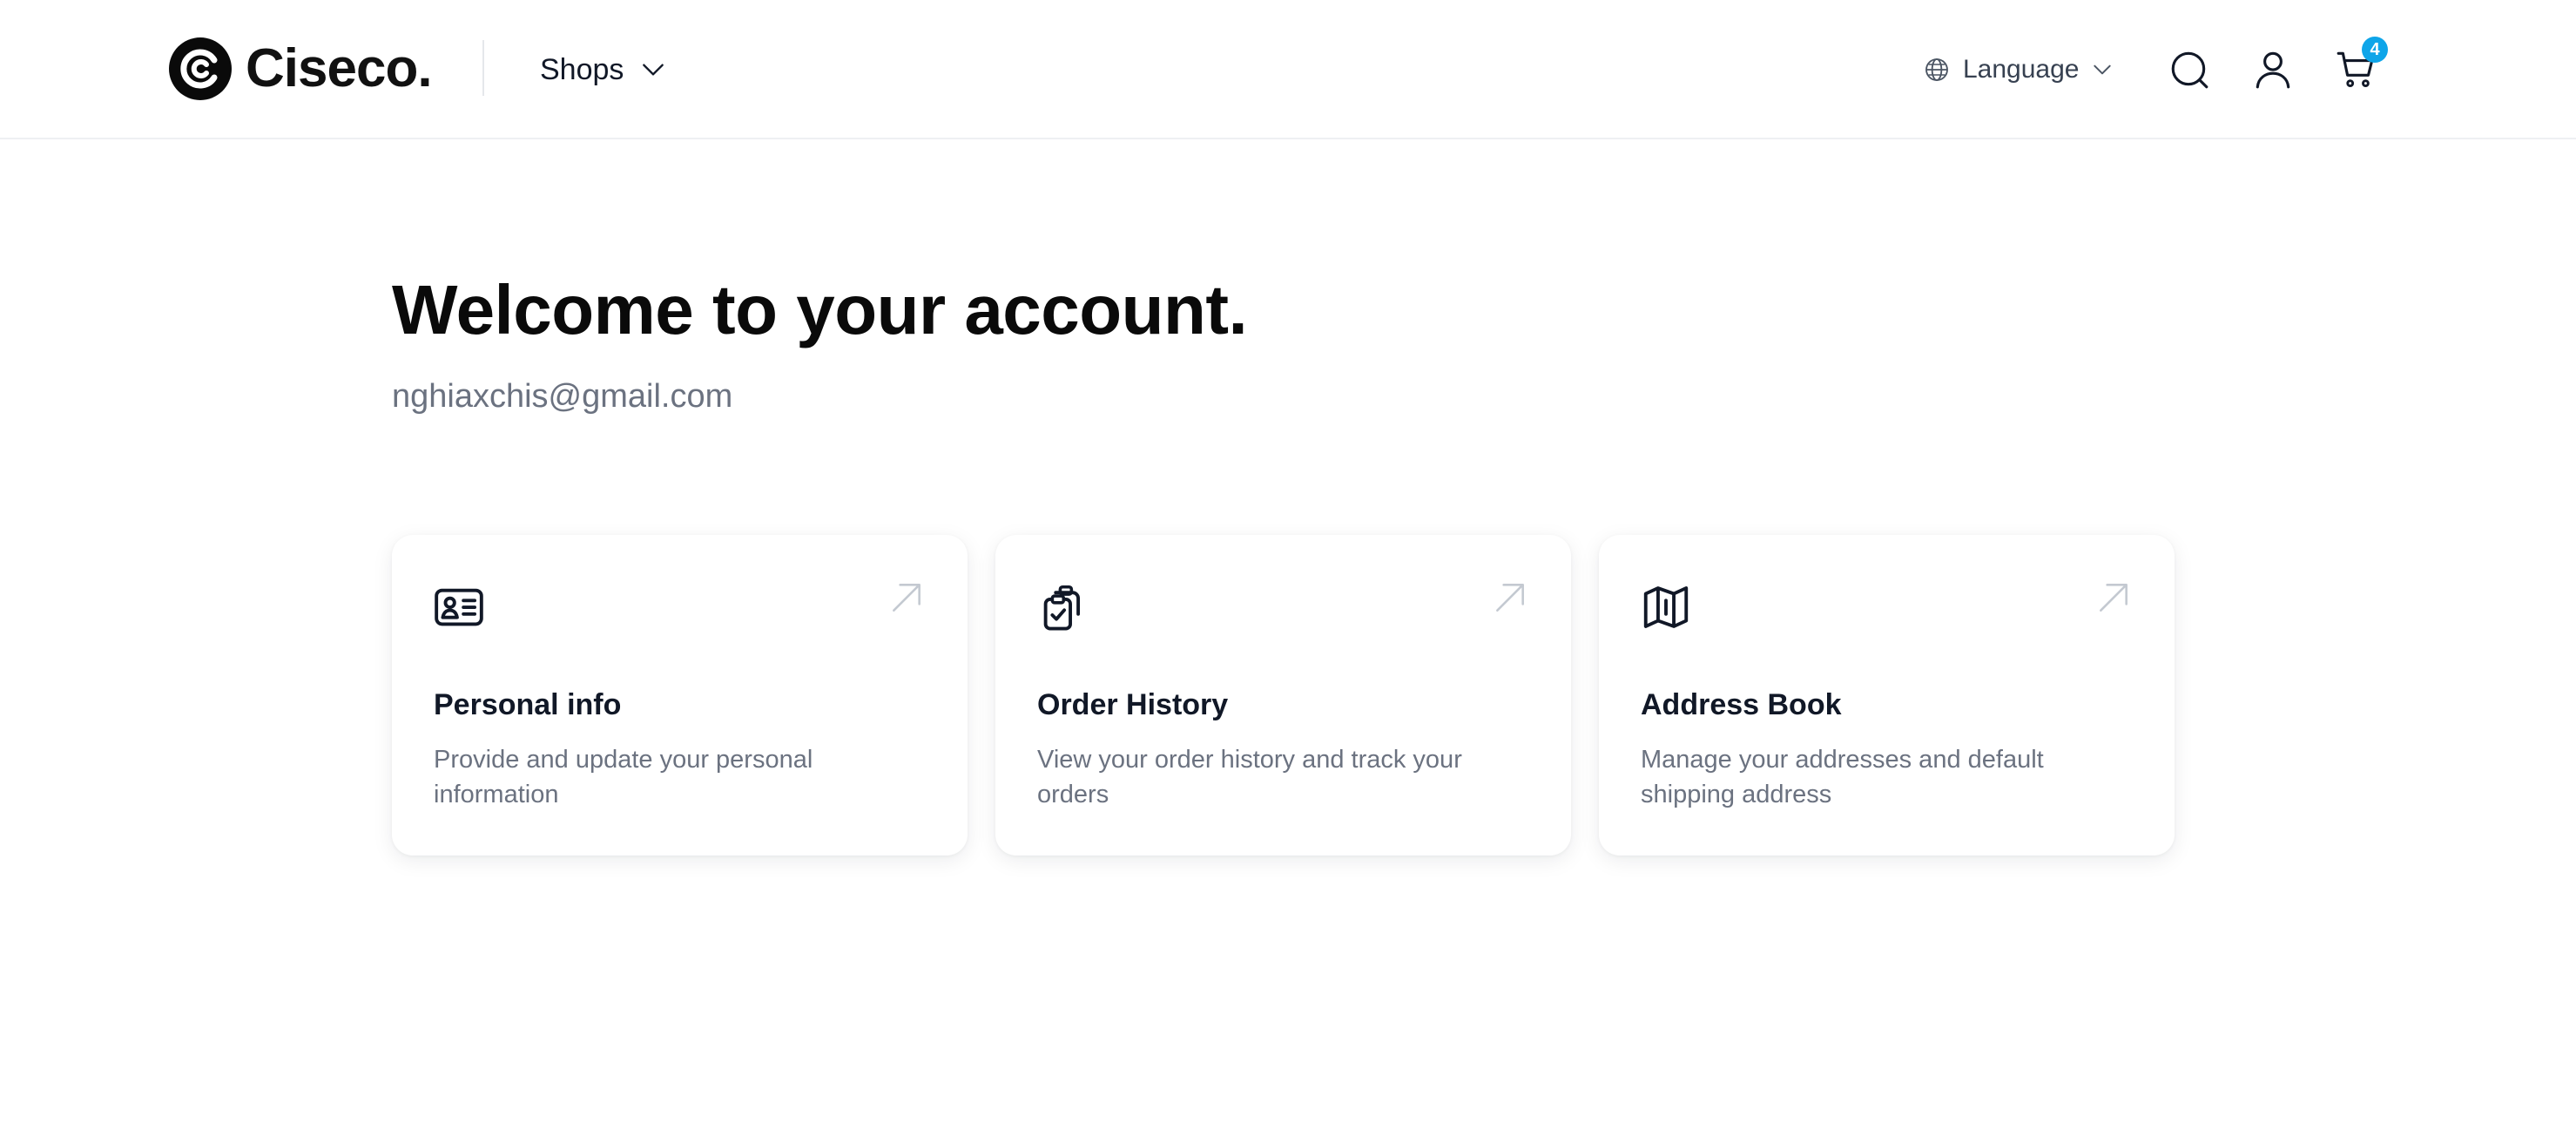  Describe the element at coordinates (1742, 704) in the screenshot. I see `card-title: Address Book` at that location.